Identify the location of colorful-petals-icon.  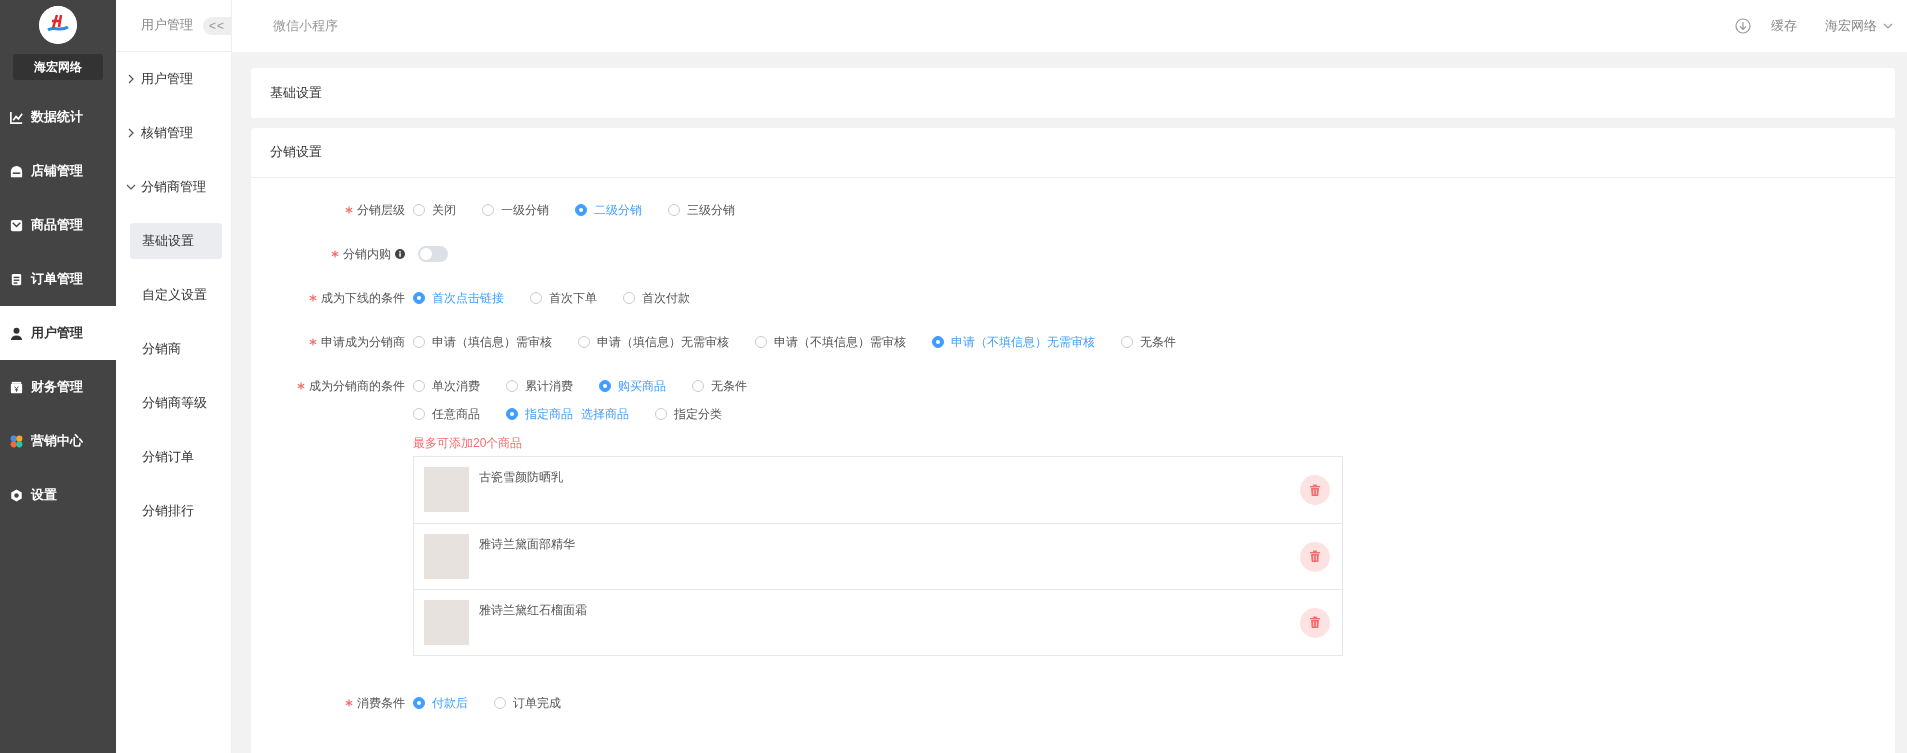
(16, 441).